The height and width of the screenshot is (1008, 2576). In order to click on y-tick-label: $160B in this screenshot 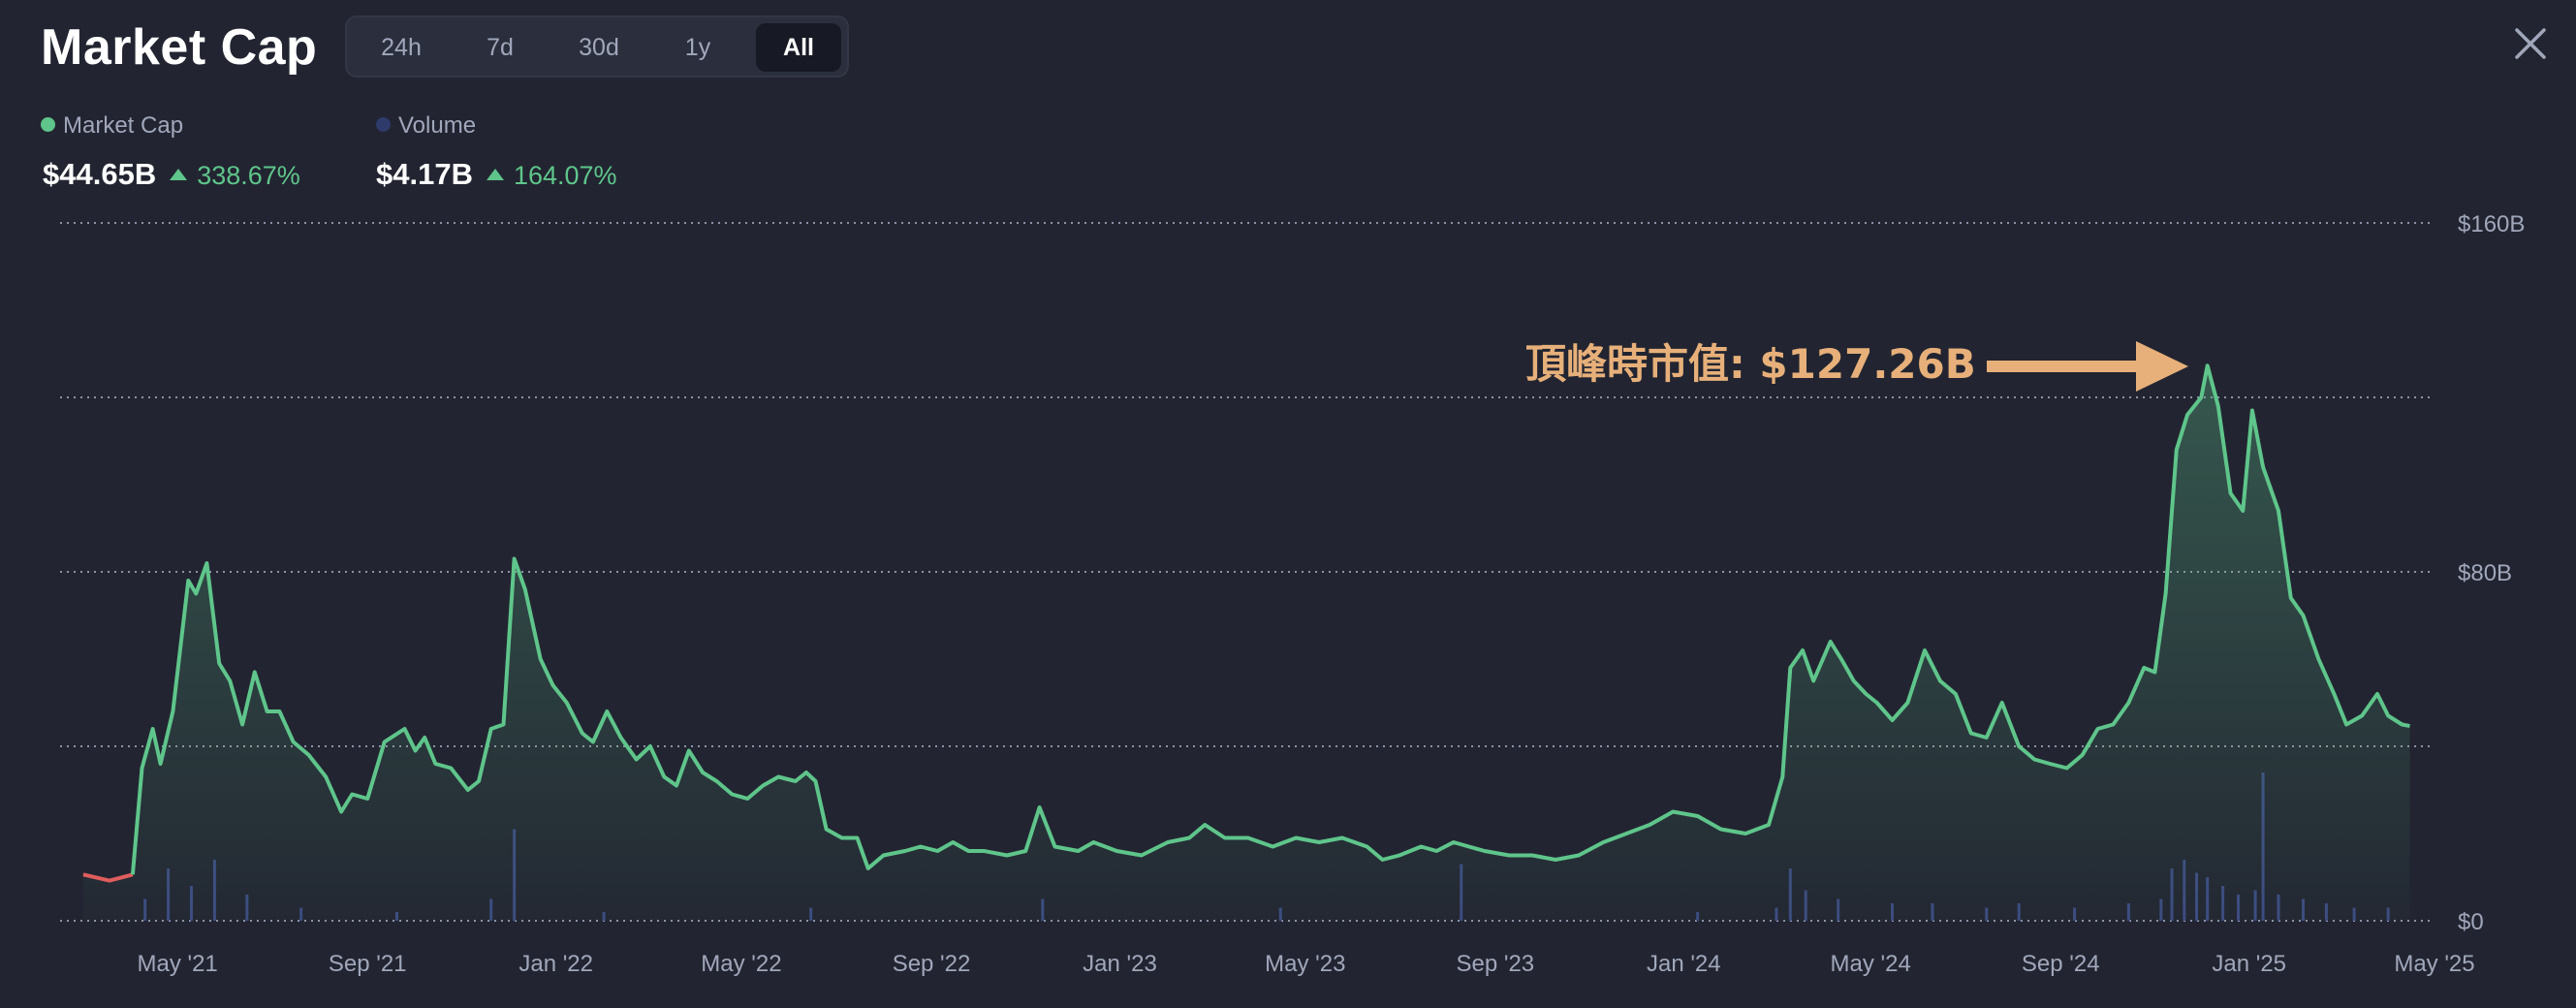, I will do `click(2491, 224)`.